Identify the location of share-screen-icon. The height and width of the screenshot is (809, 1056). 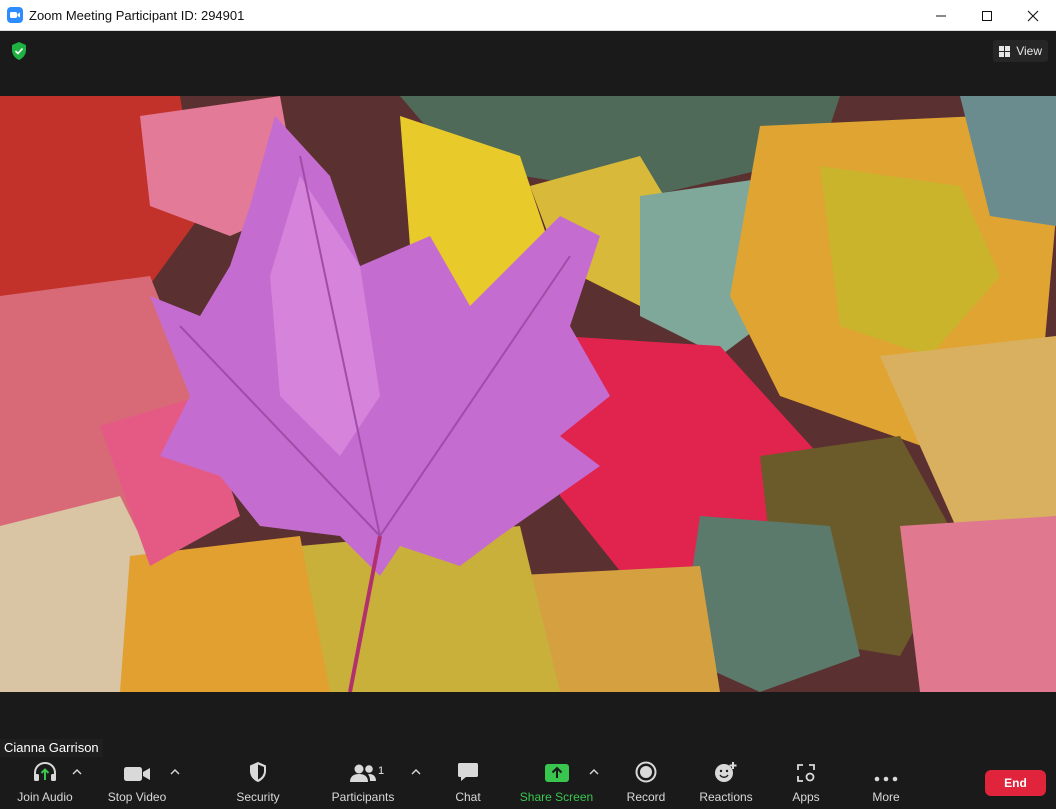
(556, 773).